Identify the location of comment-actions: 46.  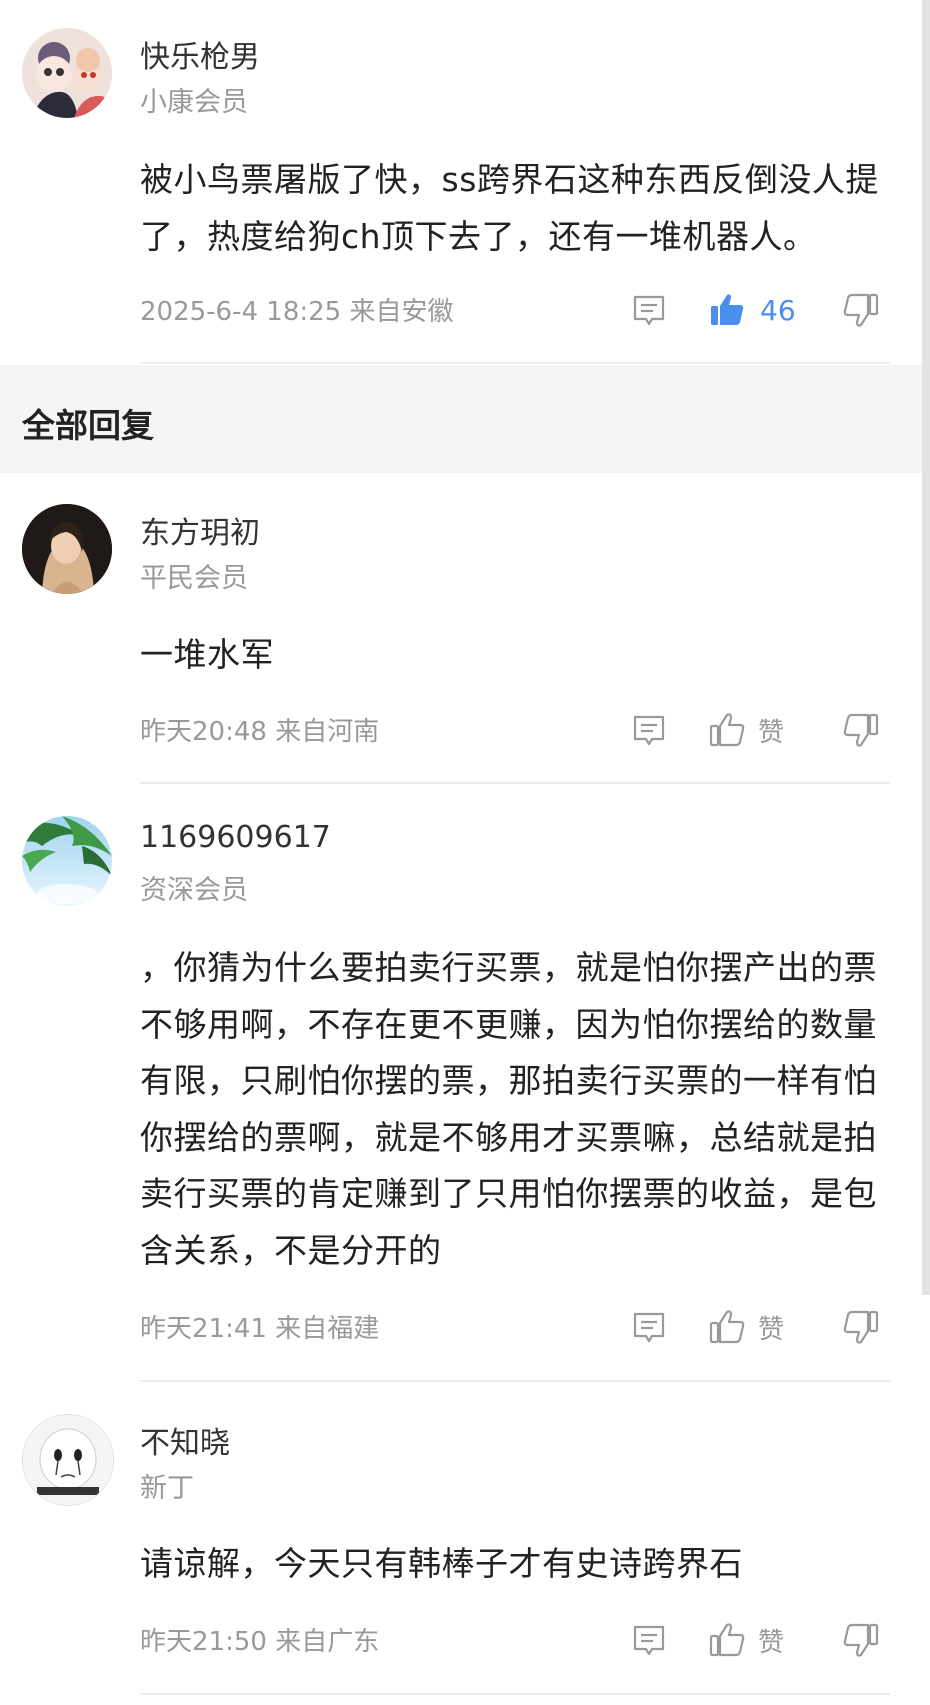
(765, 310).